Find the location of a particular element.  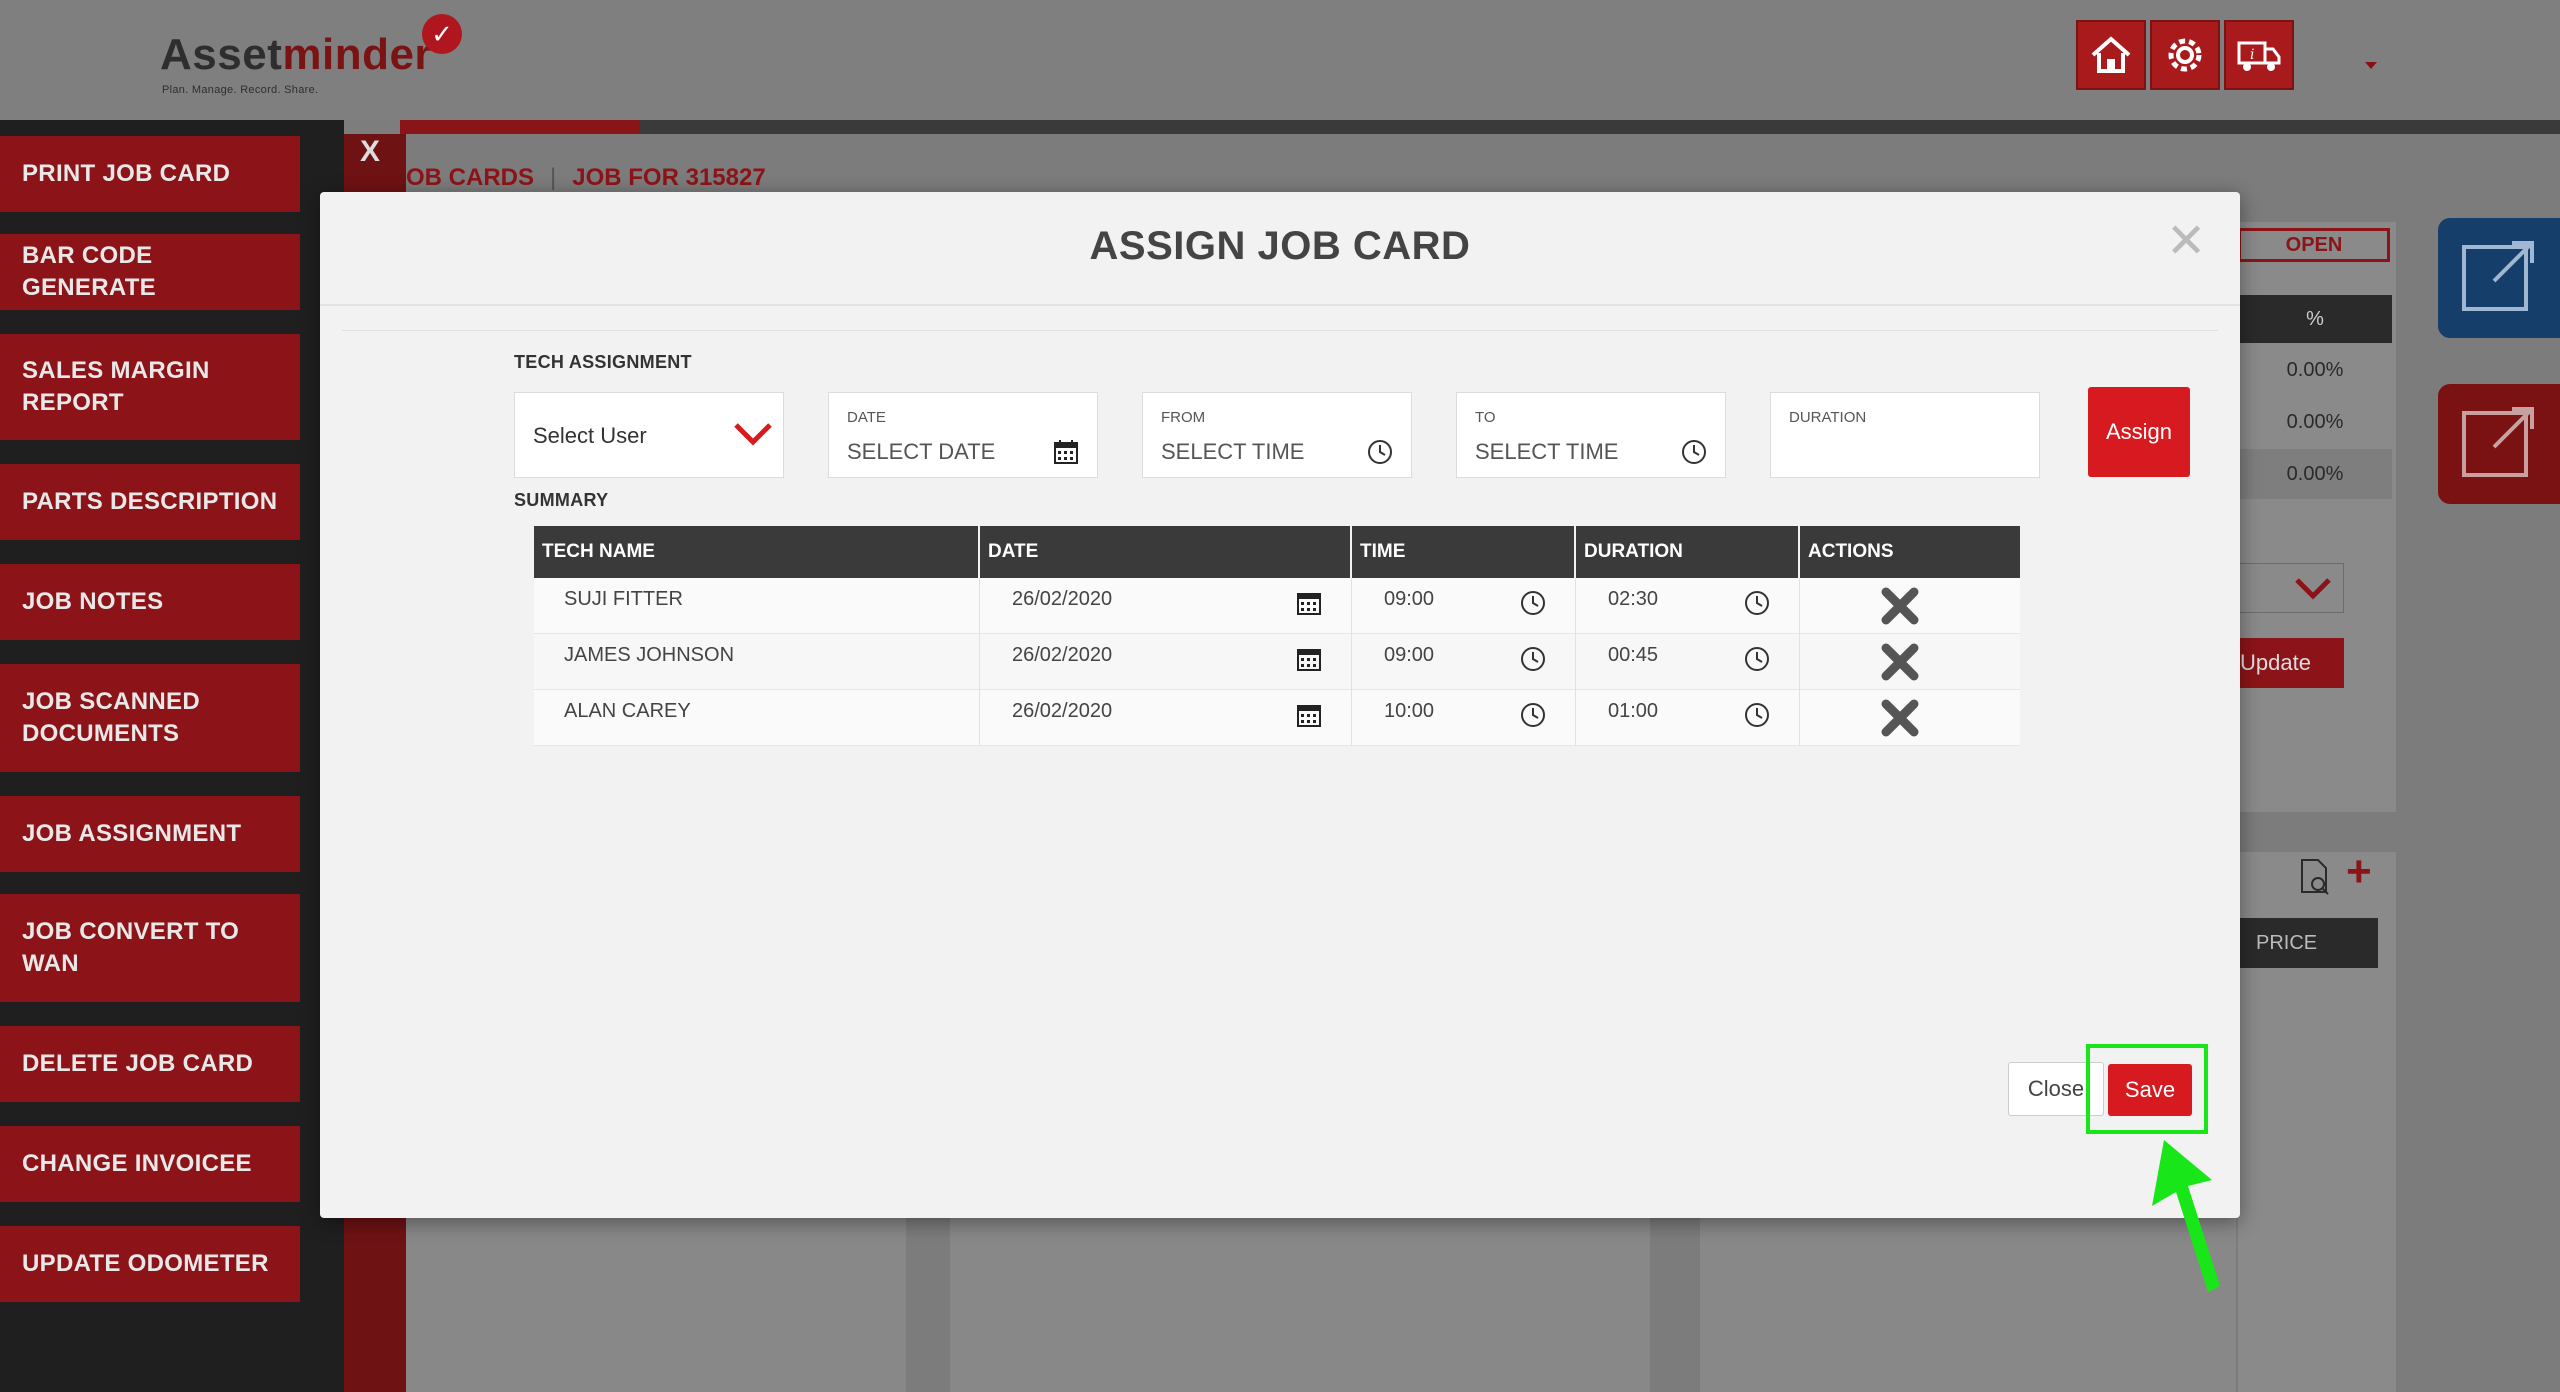

pointer-arrow-icon is located at coordinates (2186, 1216).